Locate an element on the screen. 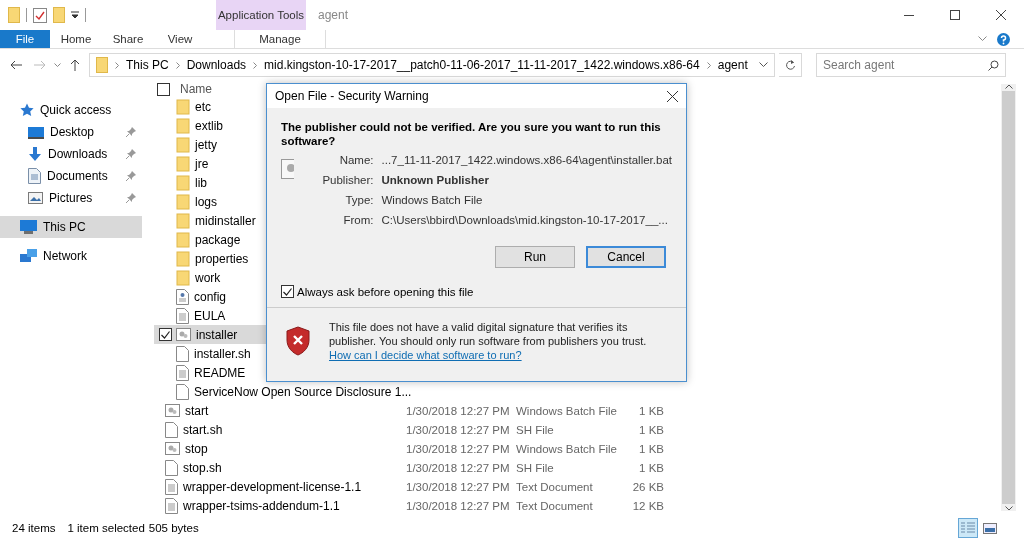 This screenshot has width=1024, height=541. file-name: stop.sh is located at coordinates (202, 467).